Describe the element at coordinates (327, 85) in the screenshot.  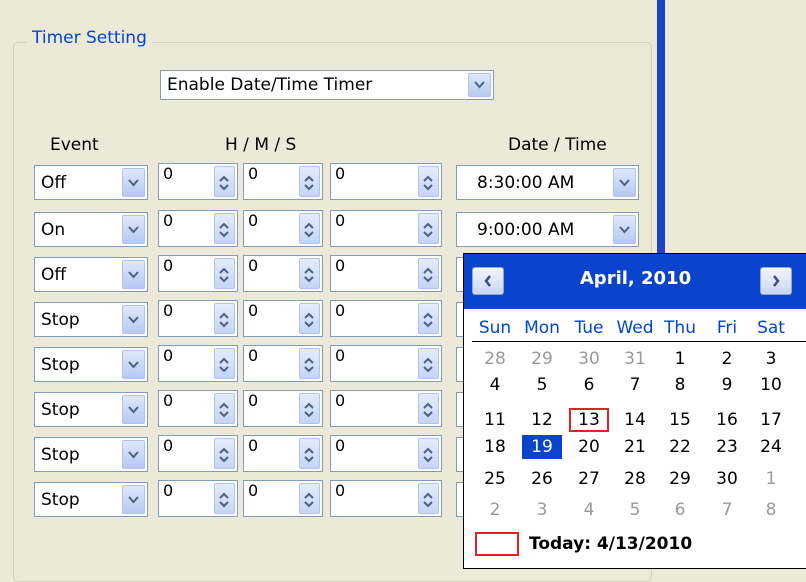
I see `timer-mode-select: Enable Date/Time Timer` at that location.